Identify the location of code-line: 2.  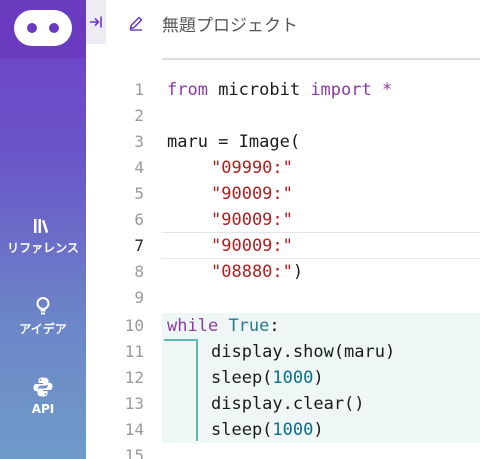
(283, 116).